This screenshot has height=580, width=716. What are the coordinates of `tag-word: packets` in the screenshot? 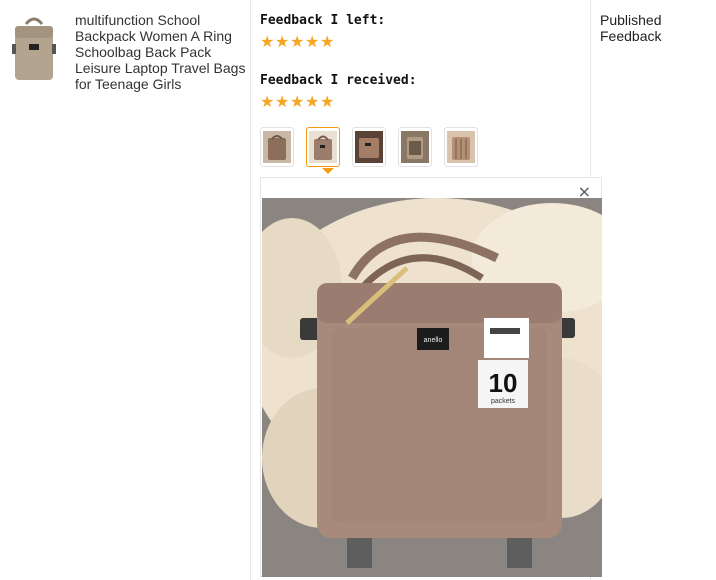 It's located at (503, 401).